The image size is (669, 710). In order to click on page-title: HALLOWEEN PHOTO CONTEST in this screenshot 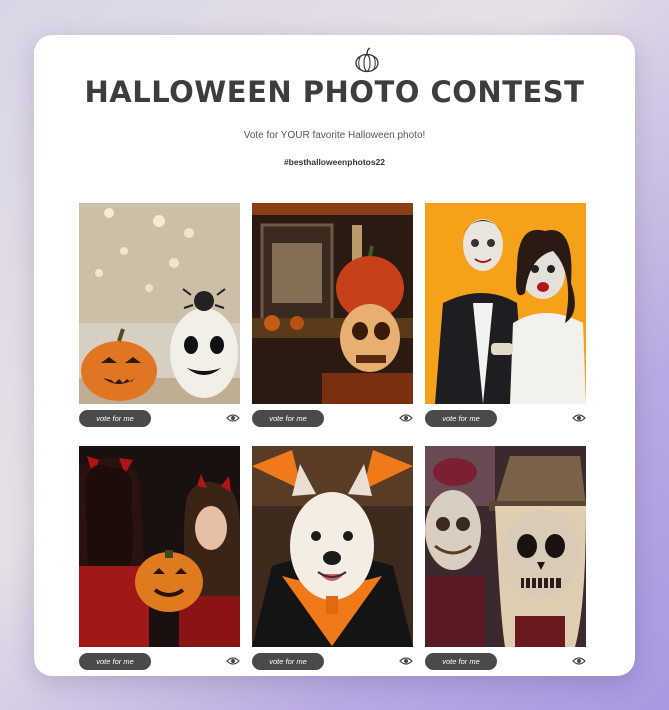, I will do `click(334, 92)`.